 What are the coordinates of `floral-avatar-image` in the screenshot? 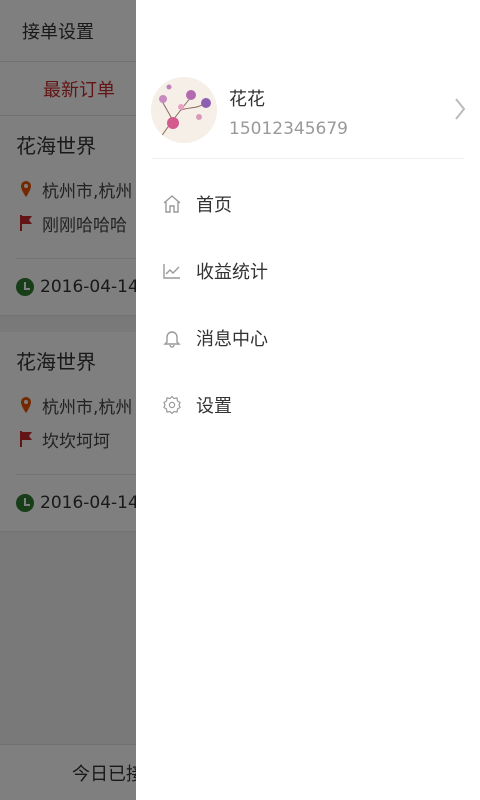 It's located at (184, 110).